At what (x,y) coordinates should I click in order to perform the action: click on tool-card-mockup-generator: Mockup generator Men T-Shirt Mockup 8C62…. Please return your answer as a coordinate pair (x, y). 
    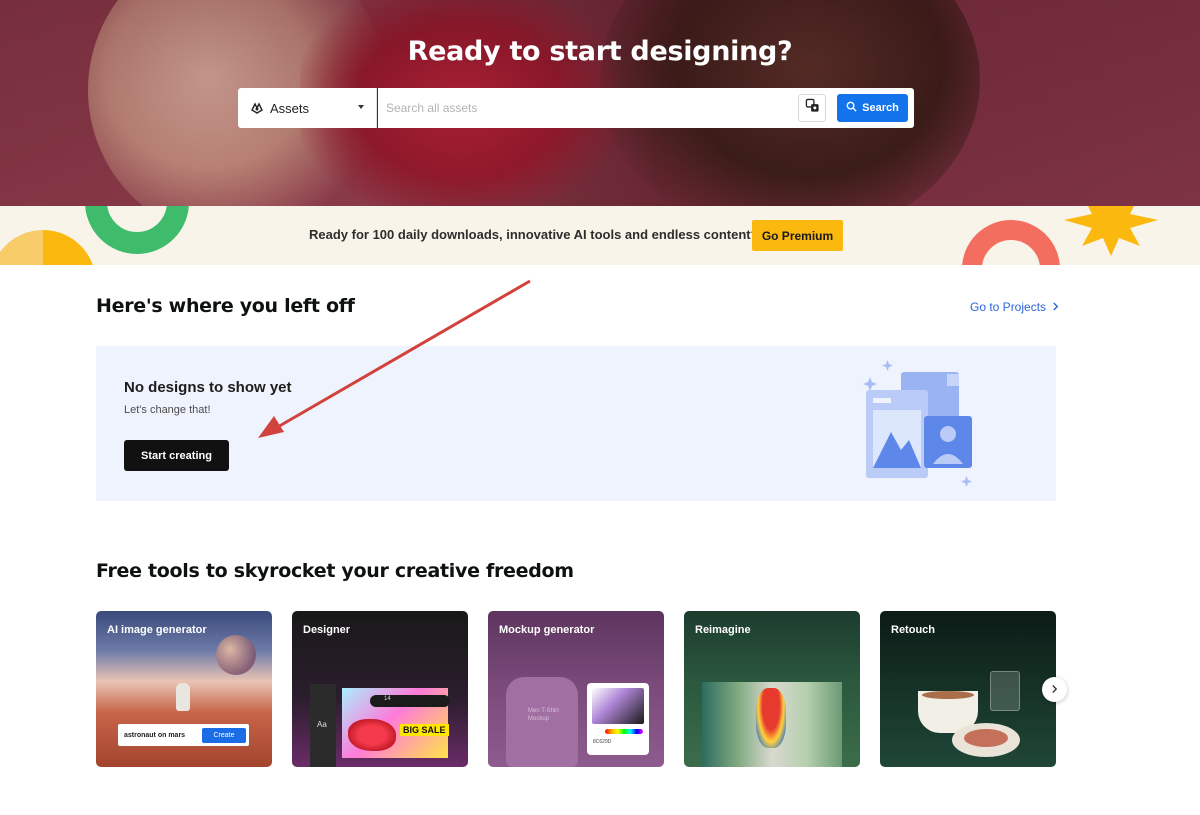
    Looking at the image, I should click on (576, 689).